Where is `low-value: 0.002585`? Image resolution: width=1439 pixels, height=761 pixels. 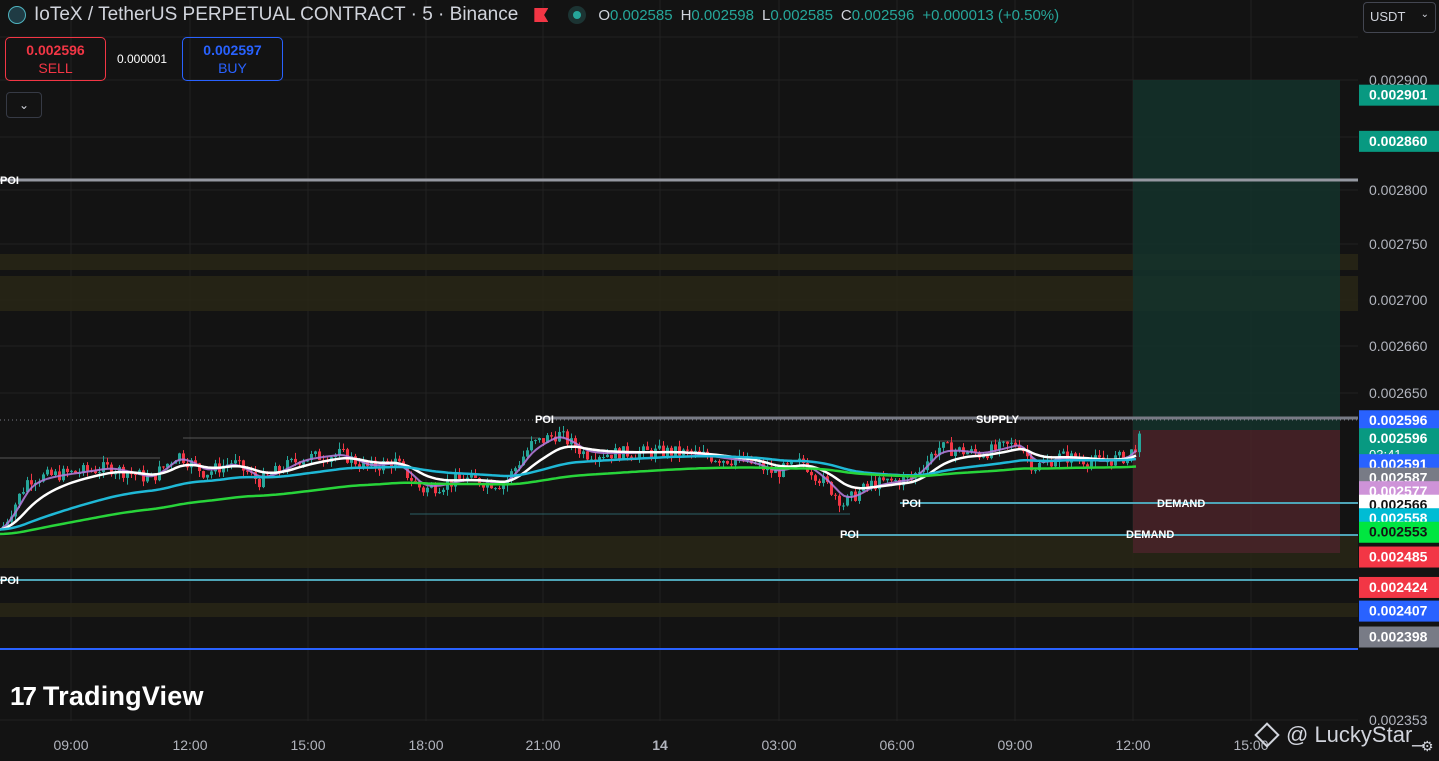
low-value: 0.002585 is located at coordinates (801, 15).